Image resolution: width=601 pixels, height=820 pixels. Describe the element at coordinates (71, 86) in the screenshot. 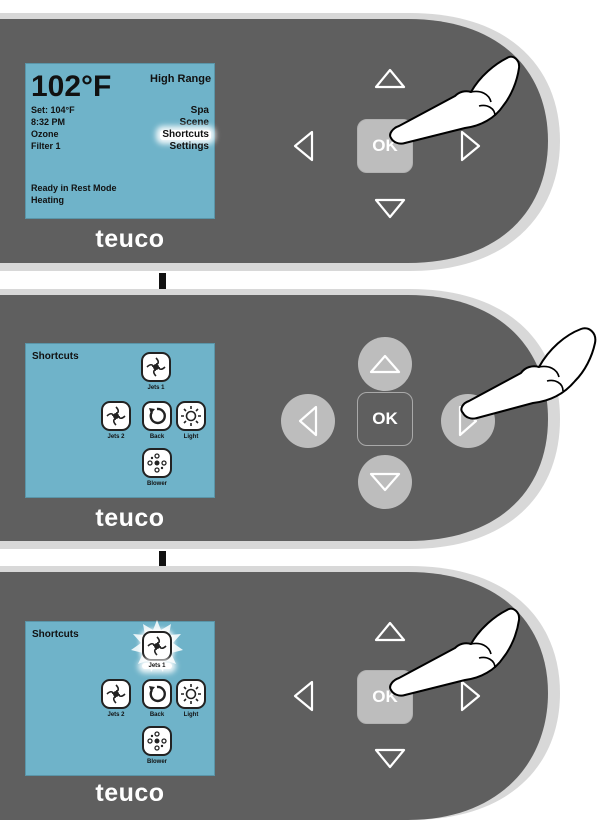

I see `temperature-readout: 102°F` at that location.